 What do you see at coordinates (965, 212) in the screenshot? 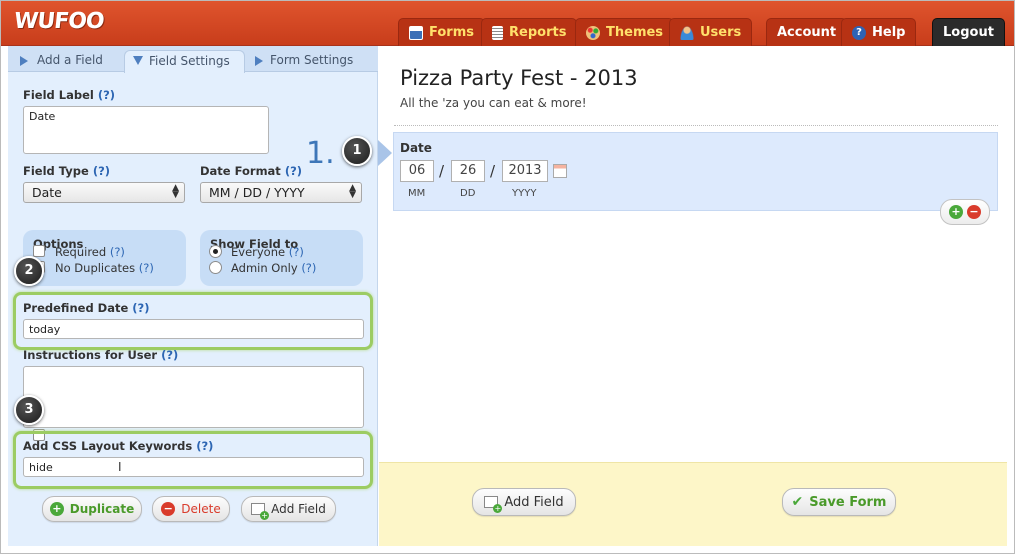
I see `field-add-remove-controls: + −` at bounding box center [965, 212].